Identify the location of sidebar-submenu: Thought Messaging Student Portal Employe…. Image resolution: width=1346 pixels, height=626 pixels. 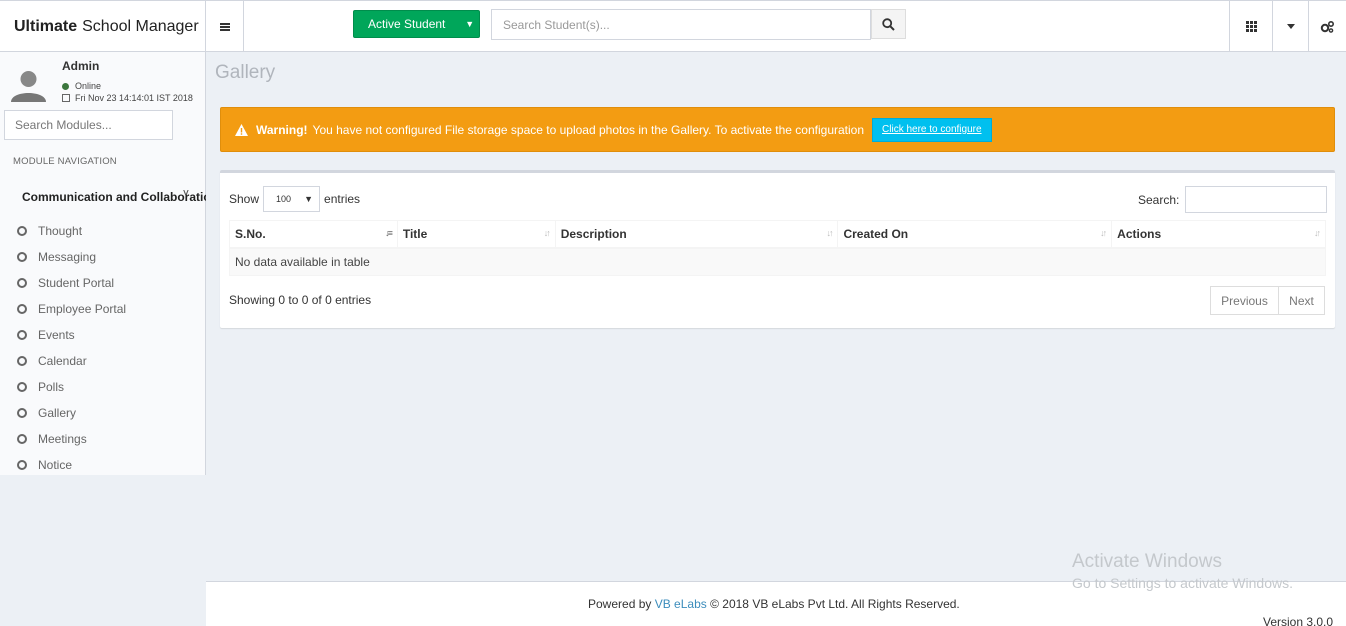
(103, 348).